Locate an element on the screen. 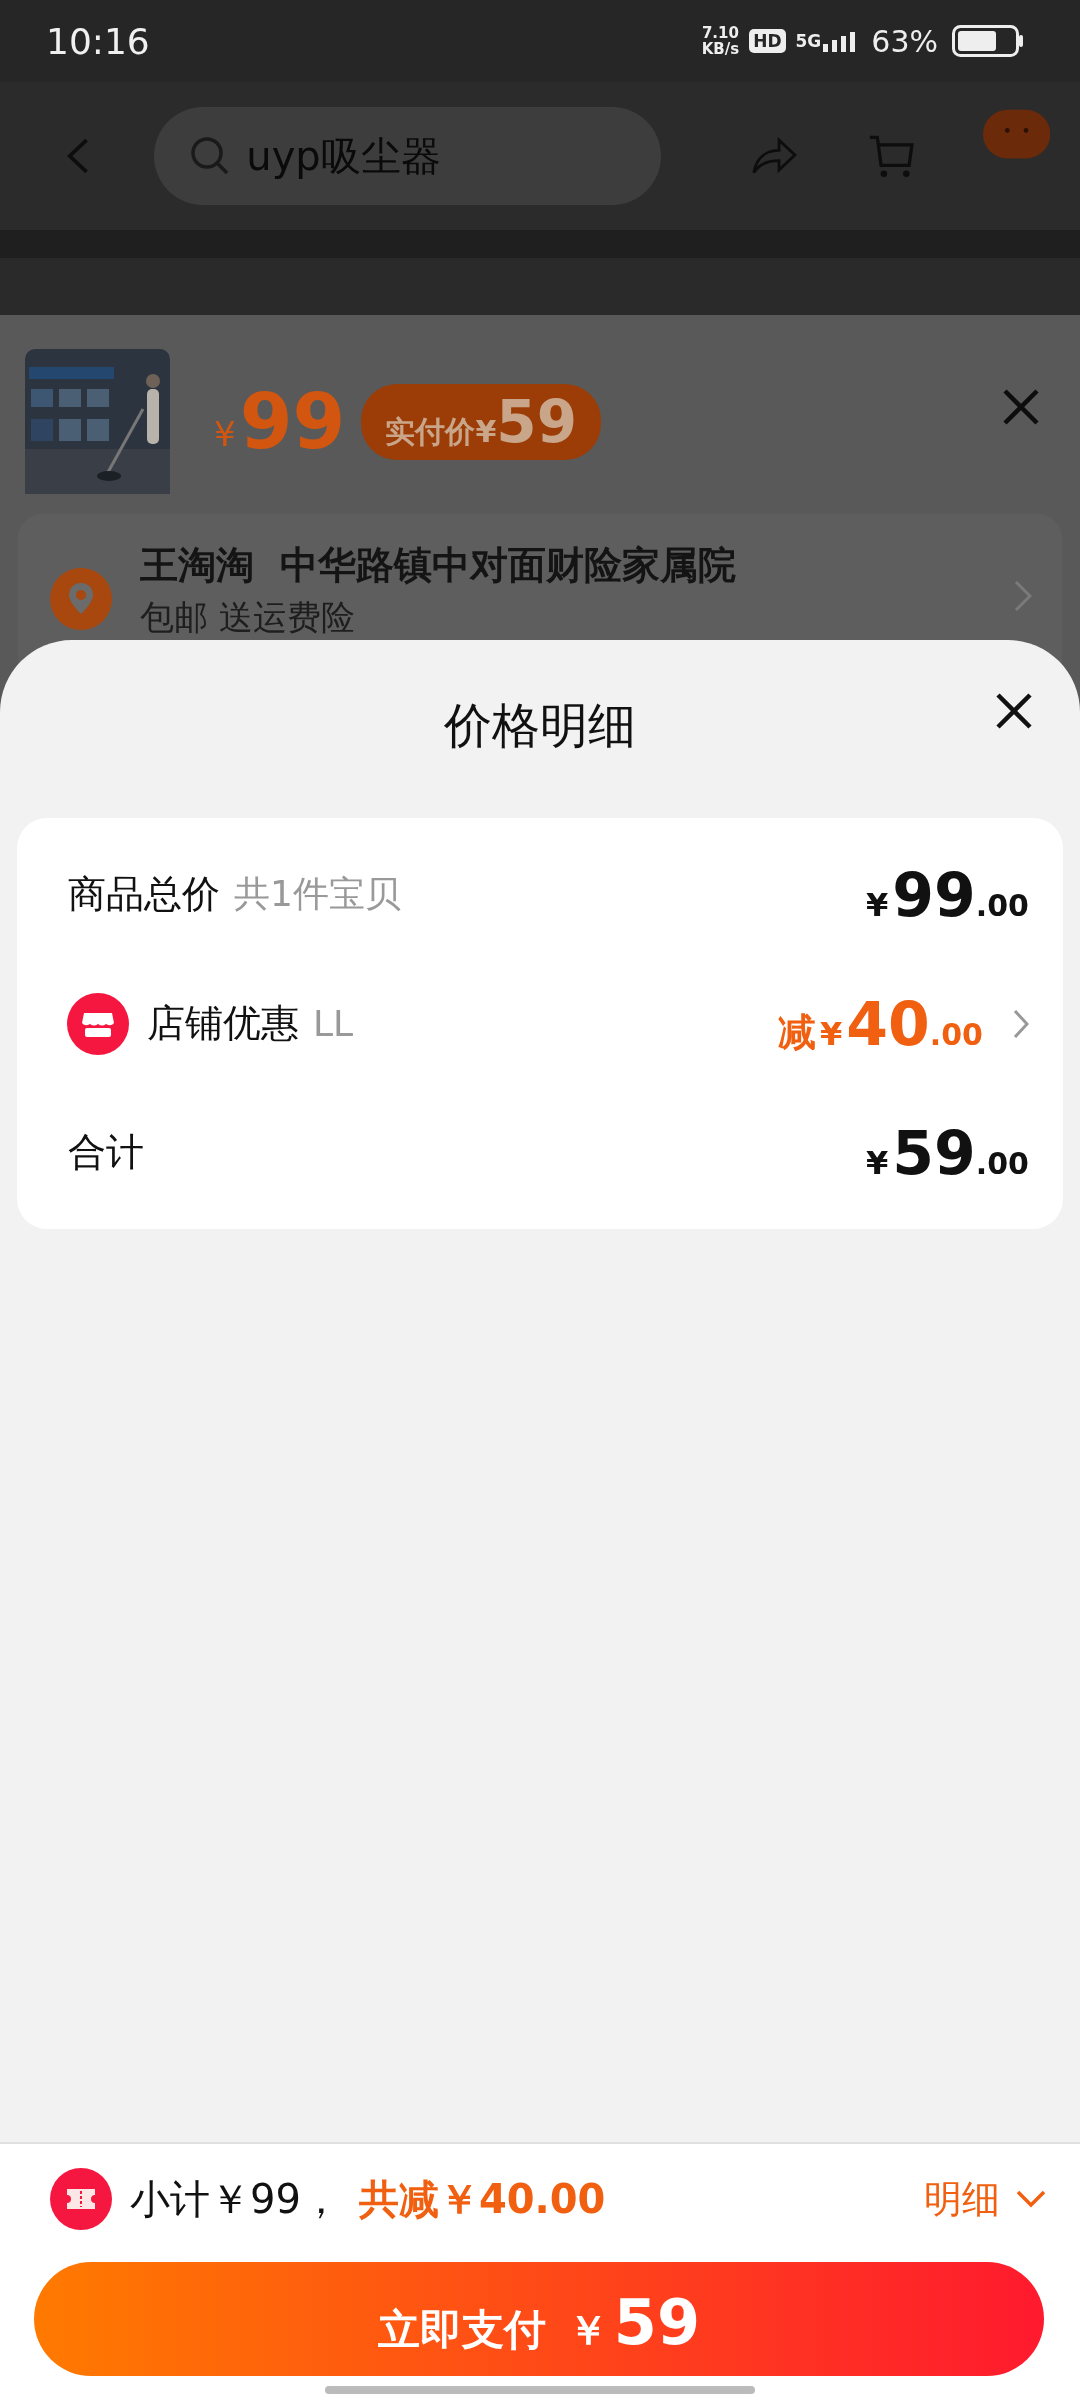 Image resolution: width=1080 pixels, height=2400 pixels. store-icon is located at coordinates (98, 1023).